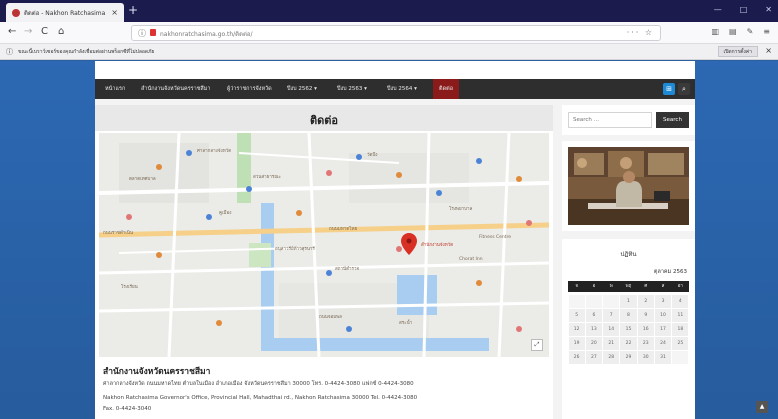 This screenshot has height=419, width=778. I want to click on governor-photo, so click(628, 186).